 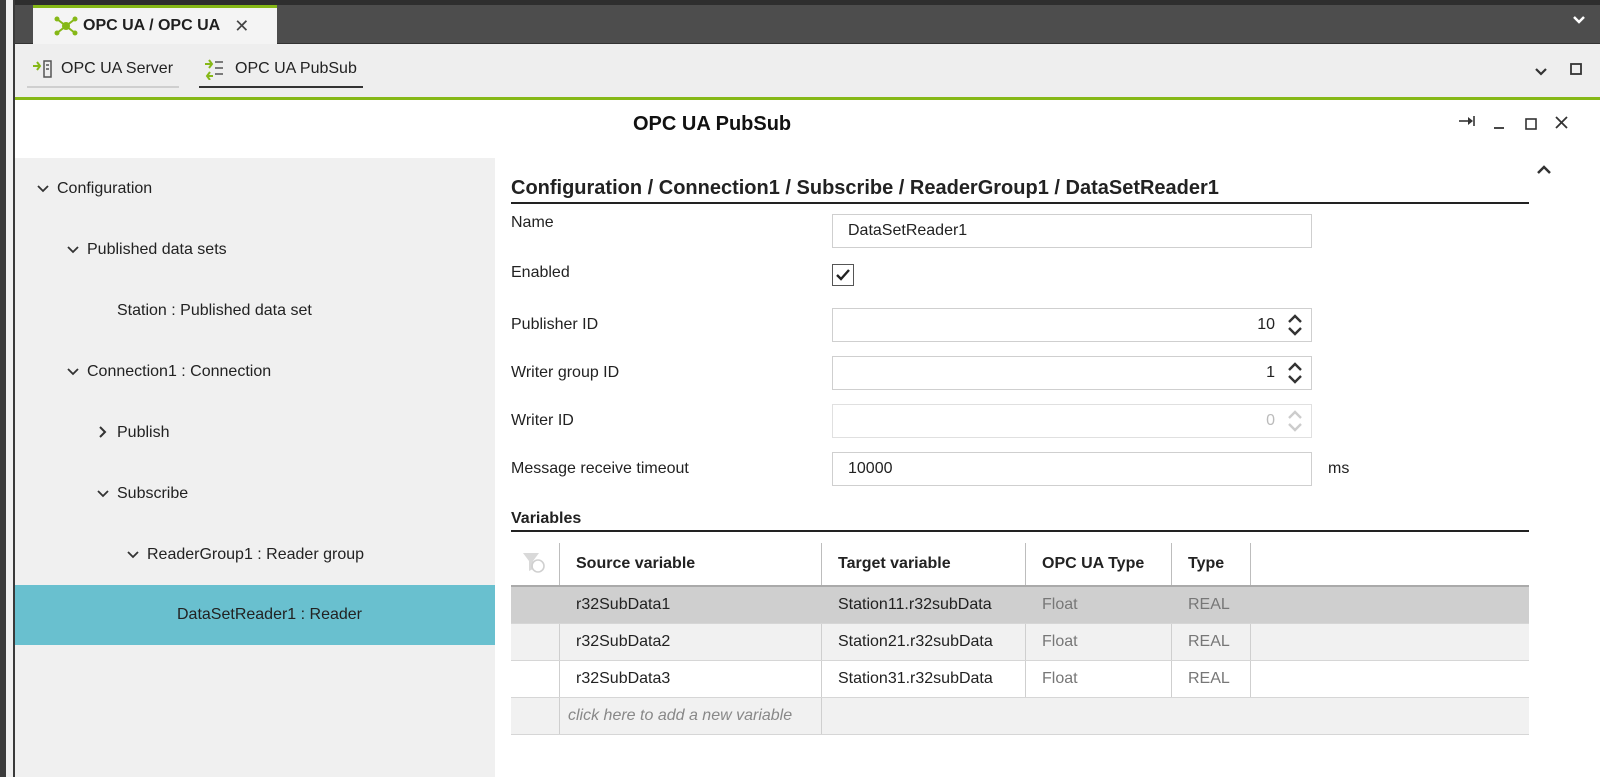 What do you see at coordinates (256, 554) in the screenshot?
I see `tree-item-label: ReaderGroup1 : Reader group` at bounding box center [256, 554].